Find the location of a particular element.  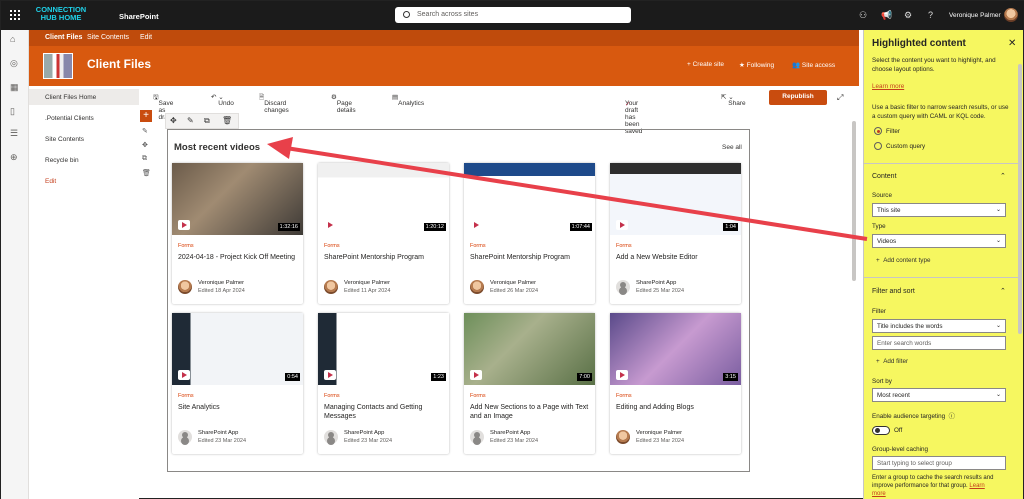

delete-section-icon: 🗑 is located at coordinates (146, 173).